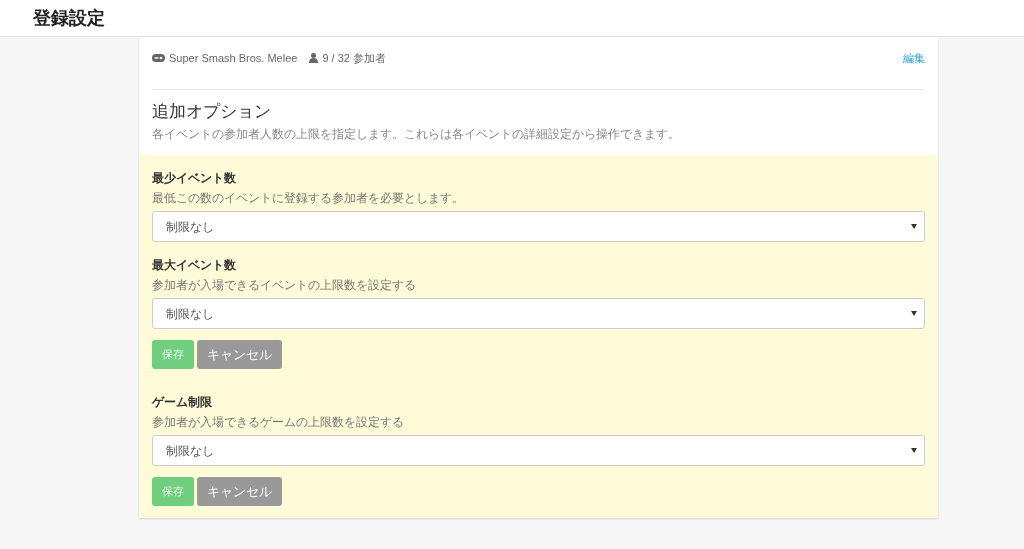 The width and height of the screenshot is (1024, 549). I want to click on field-help: 最低この数のイベントに登録する参加者を必要とします。, so click(308, 198).